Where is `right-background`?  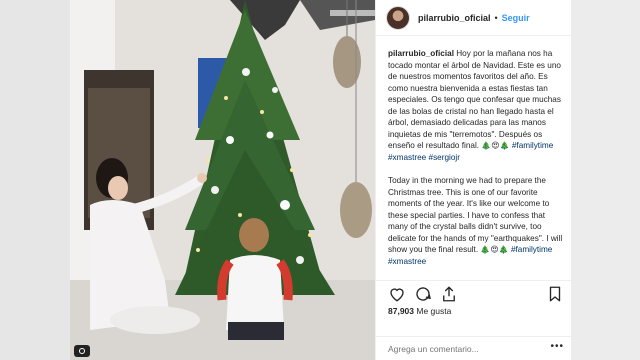 right-background is located at coordinates (605, 180).